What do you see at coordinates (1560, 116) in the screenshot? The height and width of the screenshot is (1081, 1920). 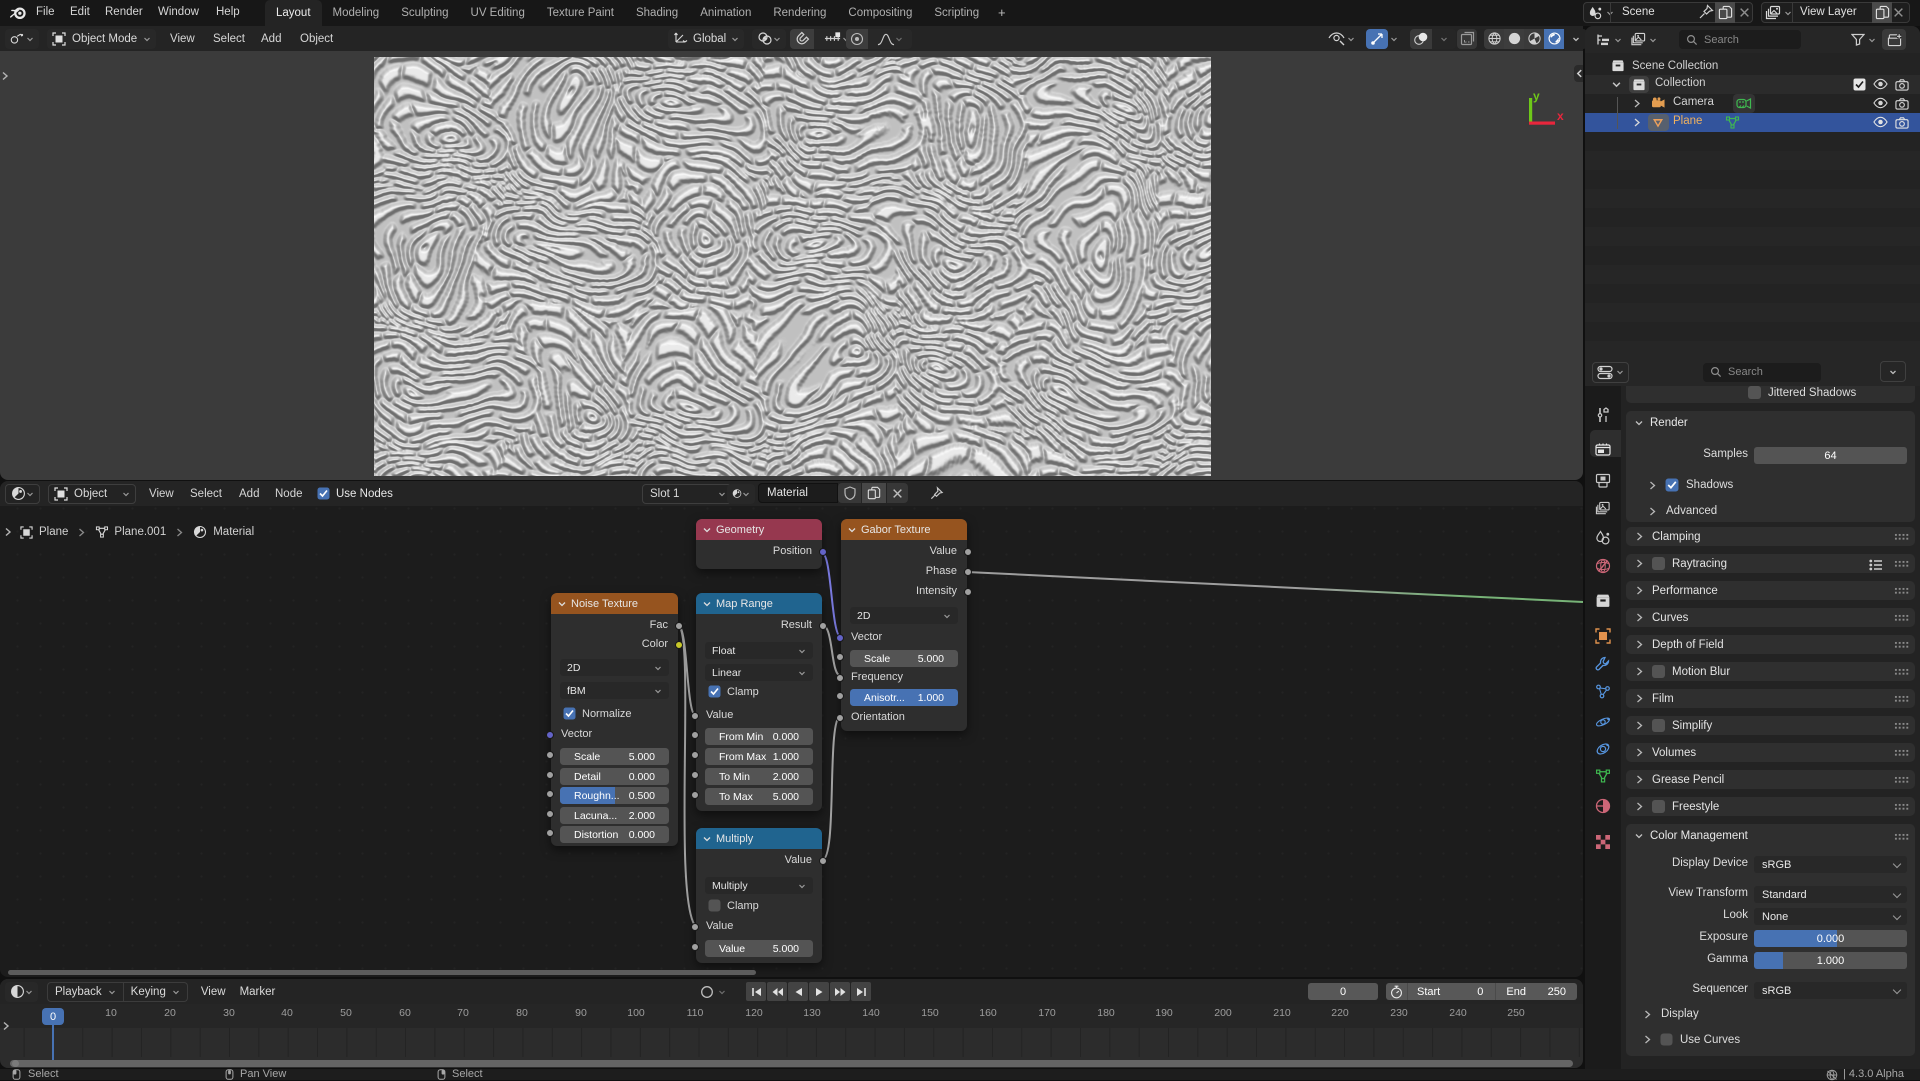 I see `svg-text: x` at bounding box center [1560, 116].